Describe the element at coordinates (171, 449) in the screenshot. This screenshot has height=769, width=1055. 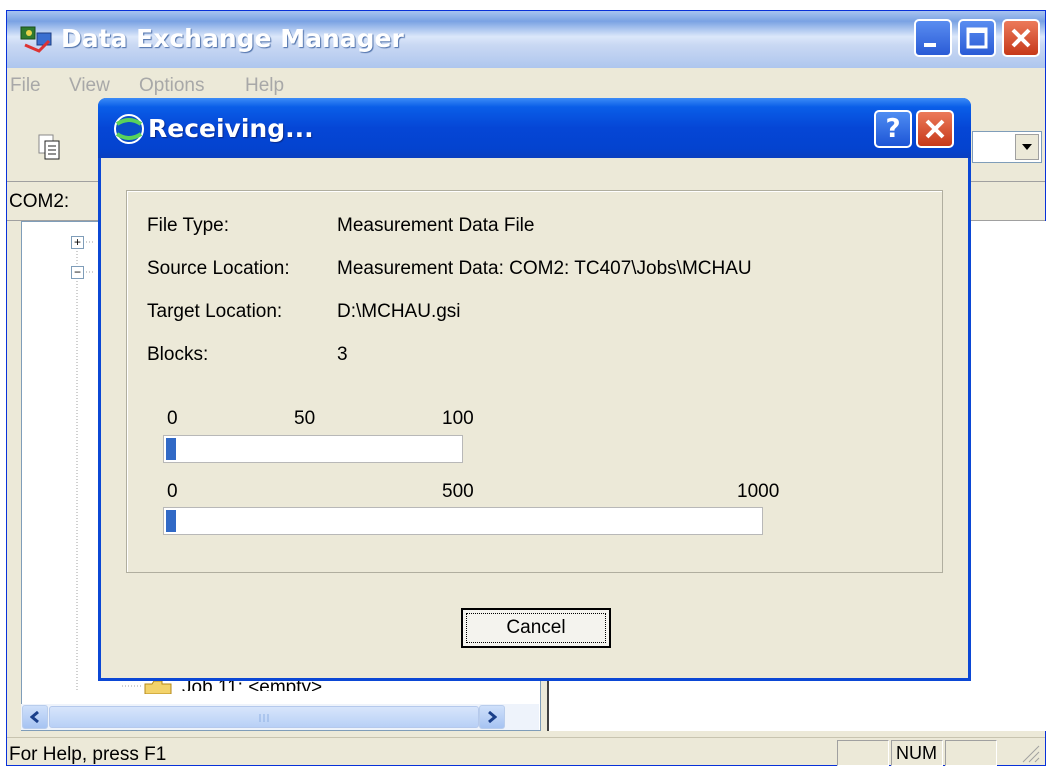
I see `progress-bar-1-fill` at that location.